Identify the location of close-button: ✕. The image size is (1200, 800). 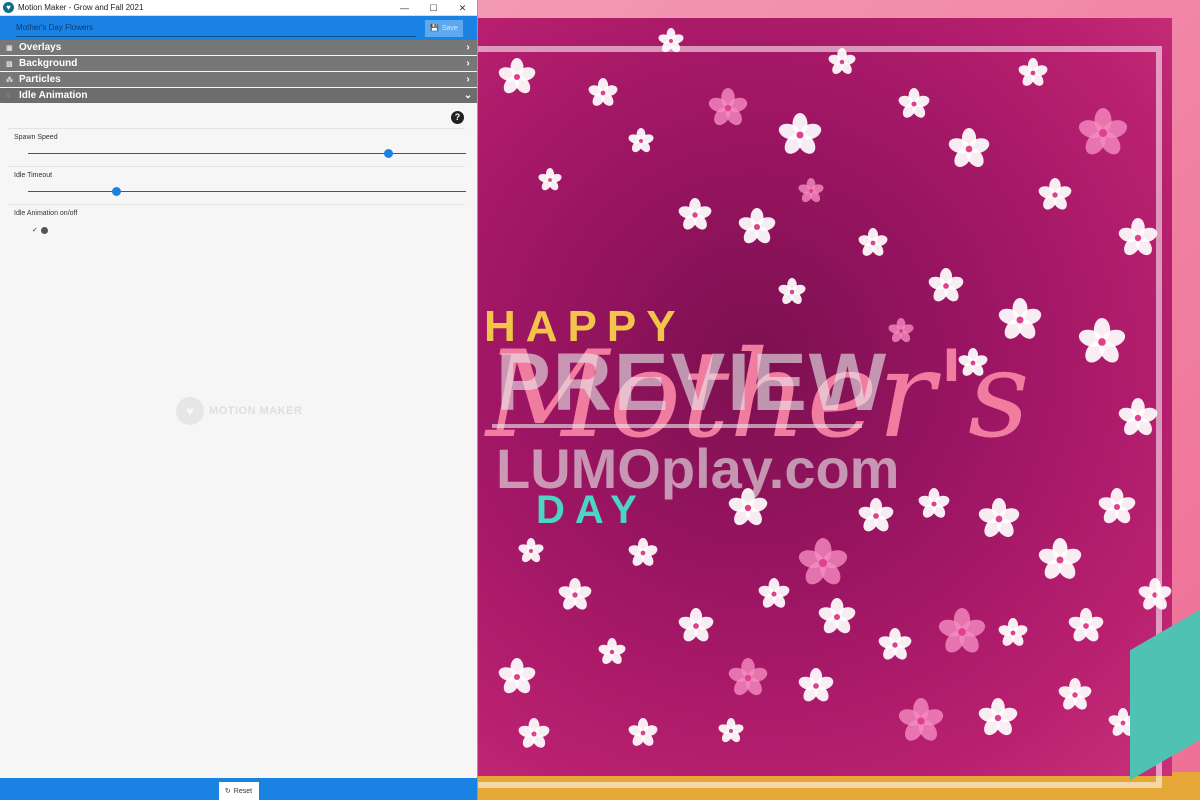
(462, 8).